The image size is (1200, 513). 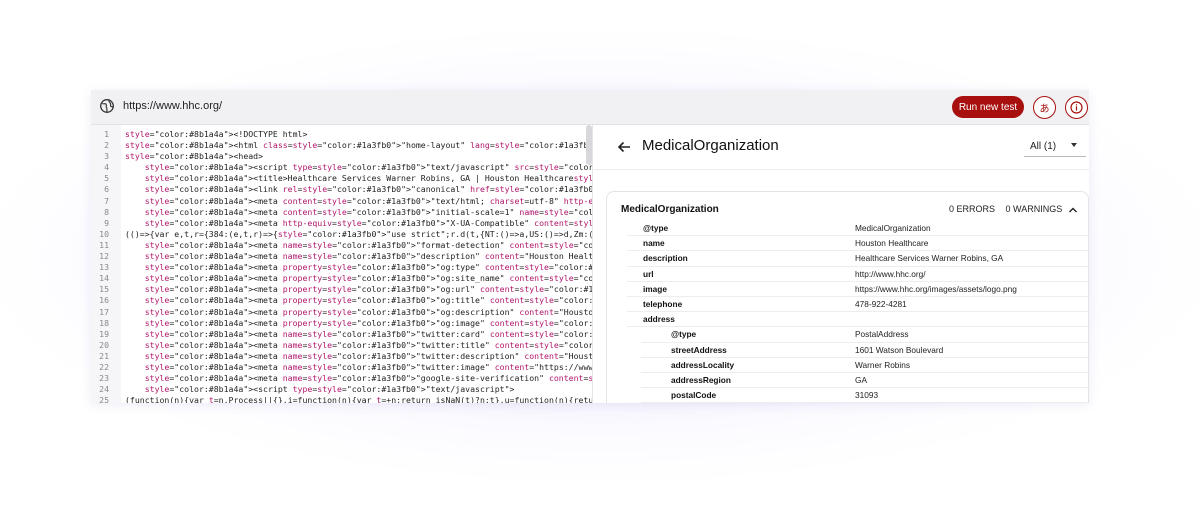 What do you see at coordinates (890, 273) in the screenshot?
I see `property-value: http://www.hhc.org/` at bounding box center [890, 273].